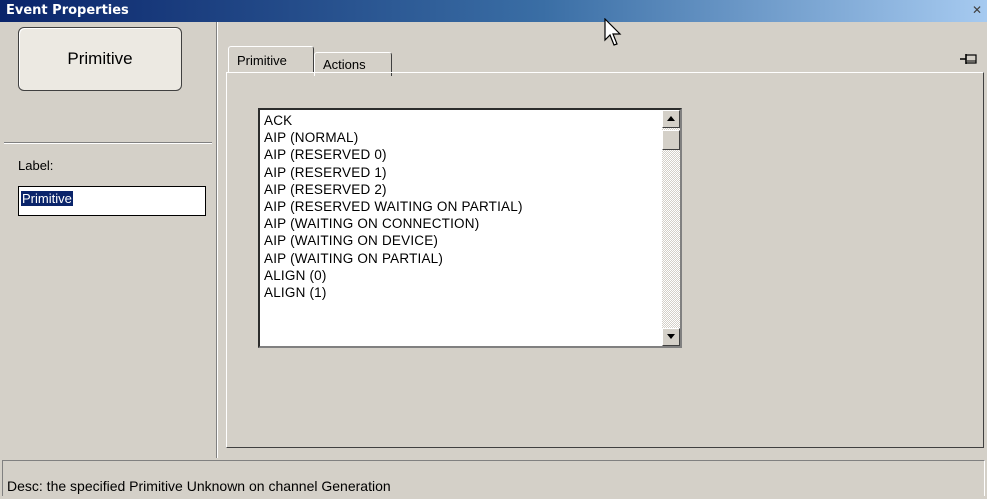 The height and width of the screenshot is (499, 987). I want to click on scroll-down-button, so click(671, 337).